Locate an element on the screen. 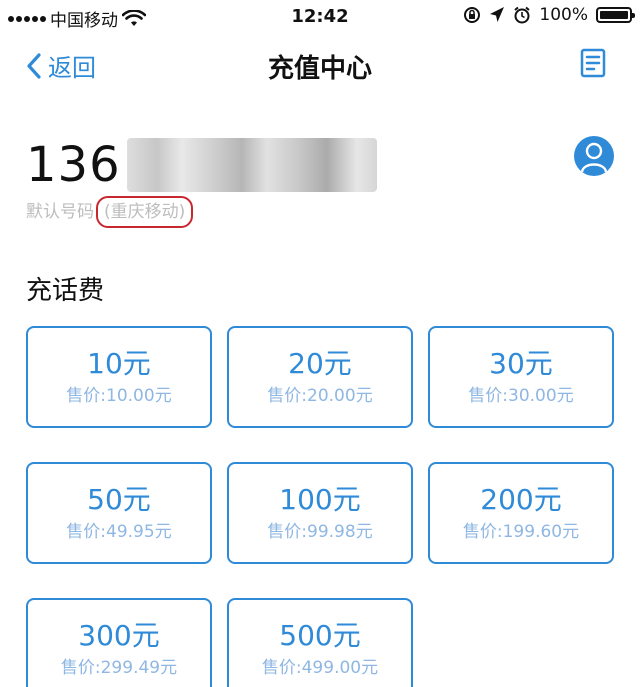 This screenshot has height=687, width=640. option-amount: 50元 is located at coordinates (119, 499).